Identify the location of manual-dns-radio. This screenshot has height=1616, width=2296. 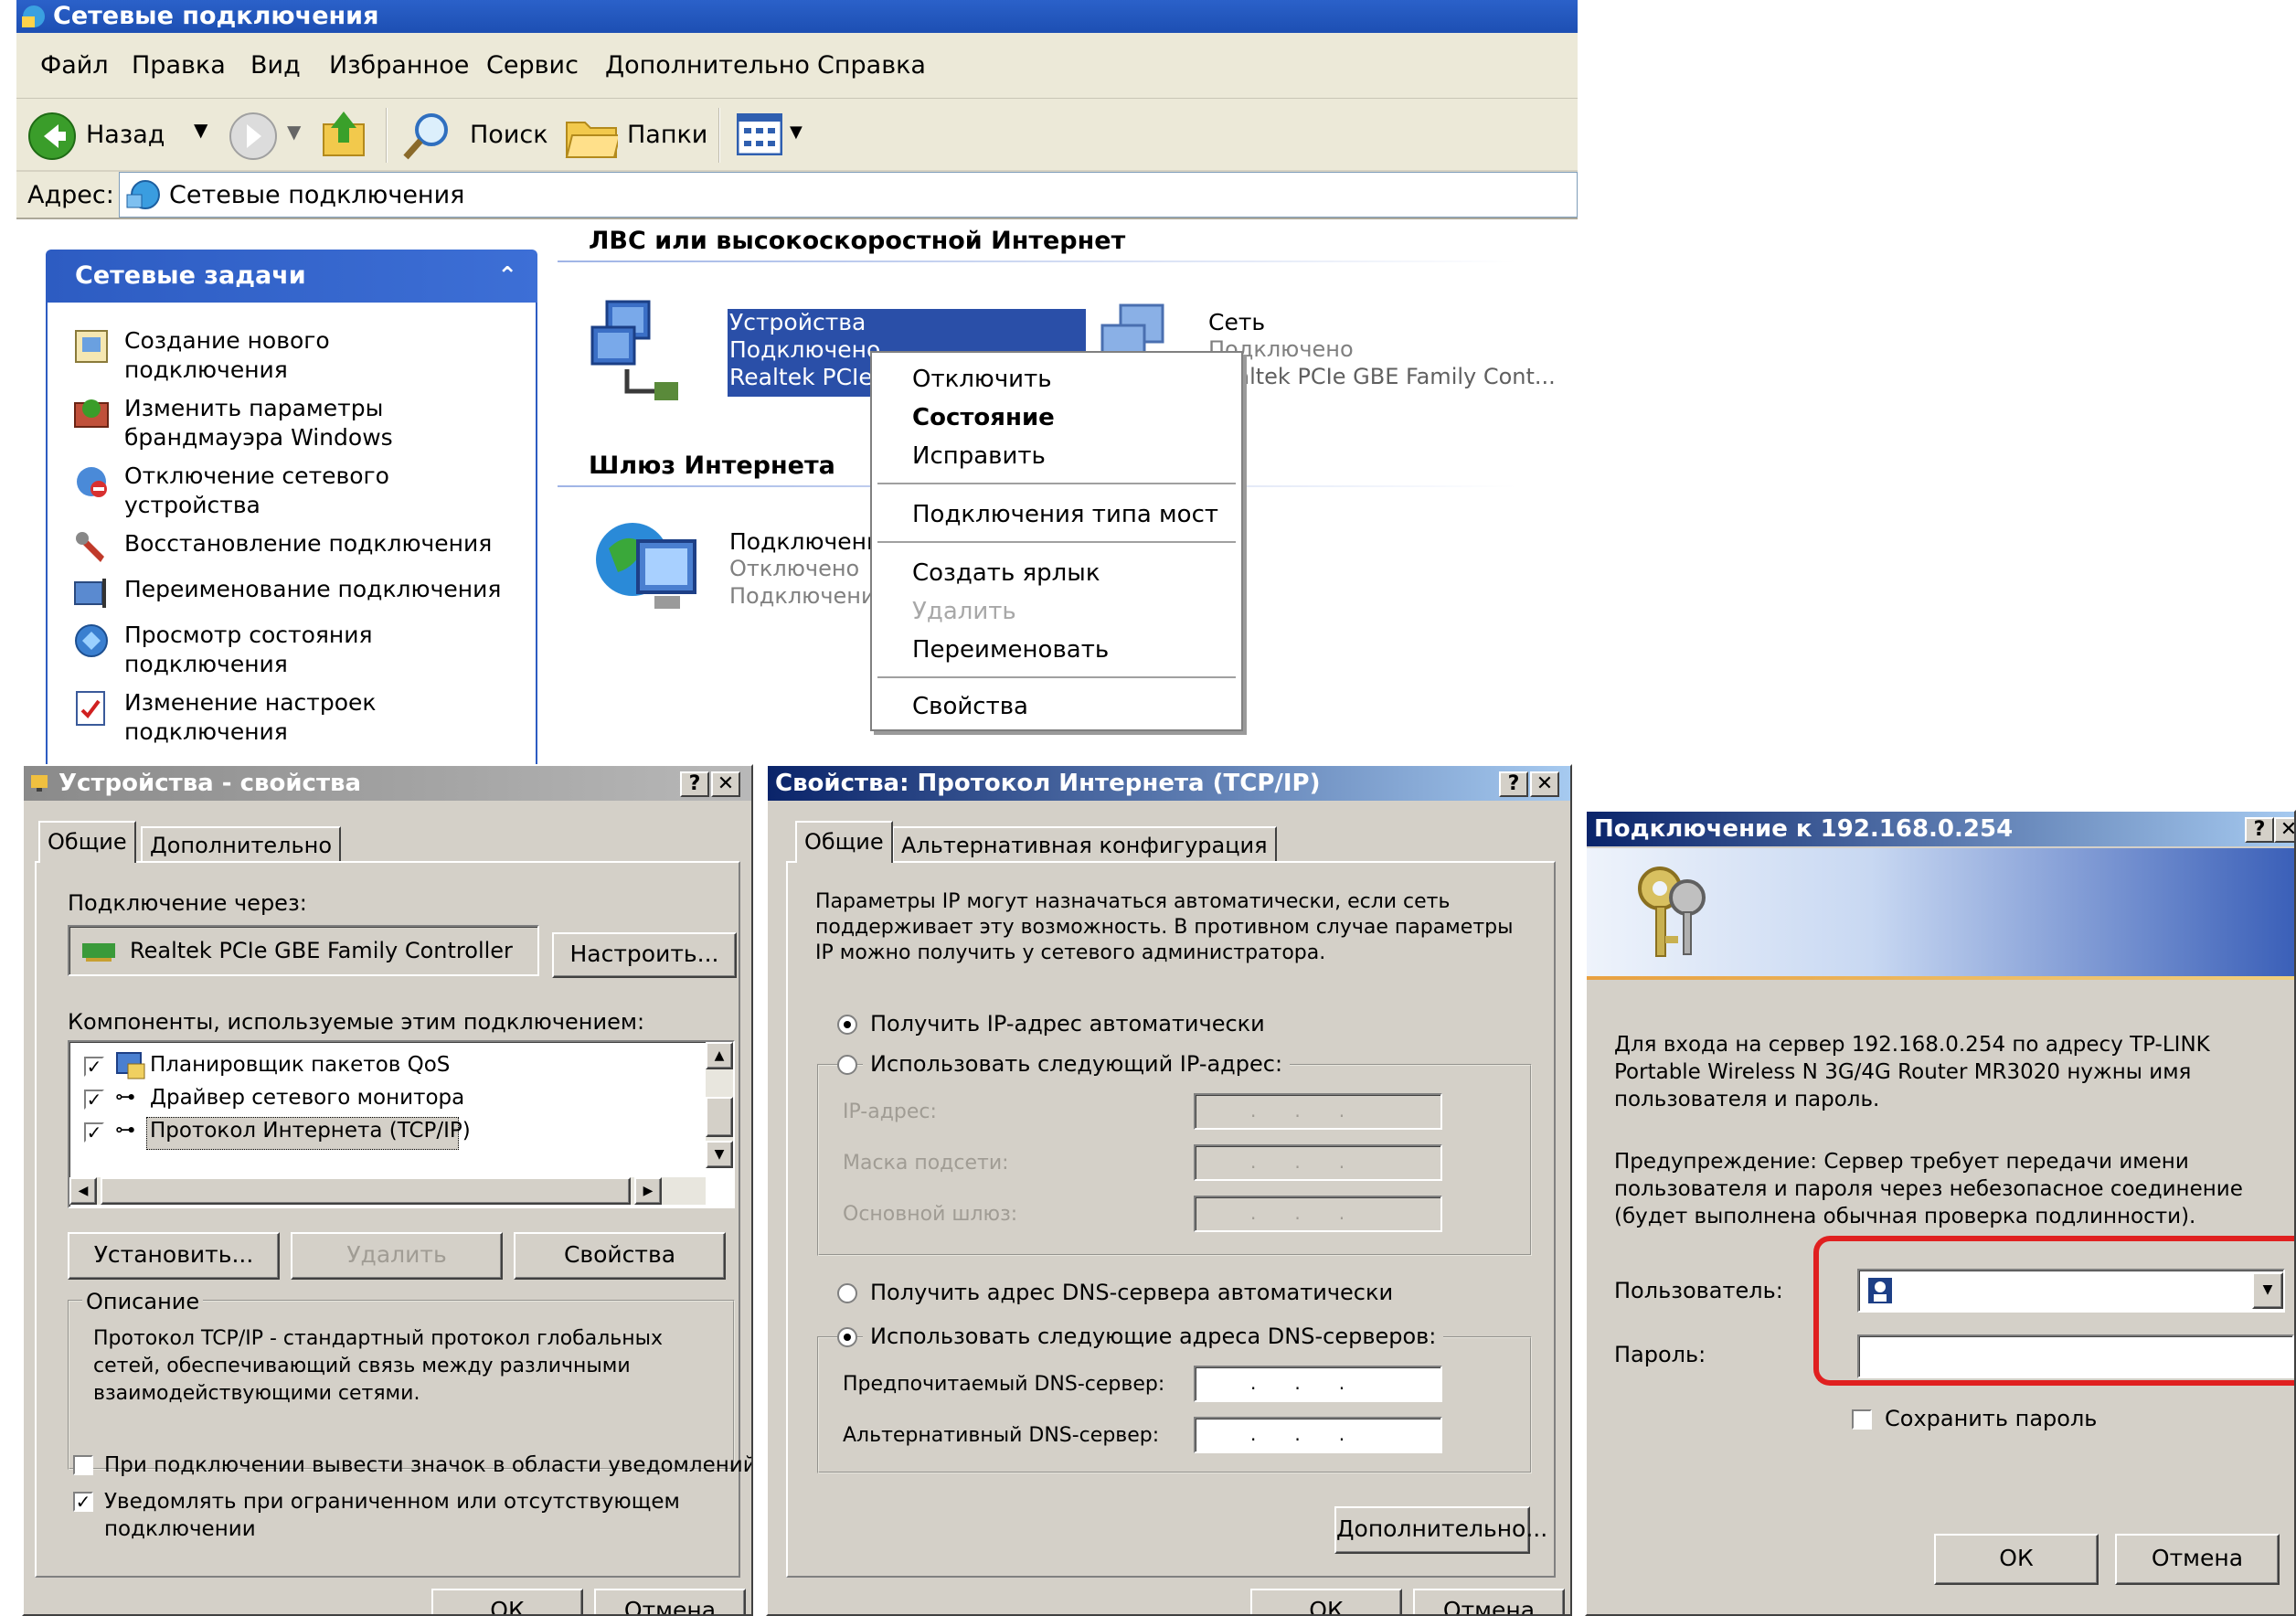
(847, 1337).